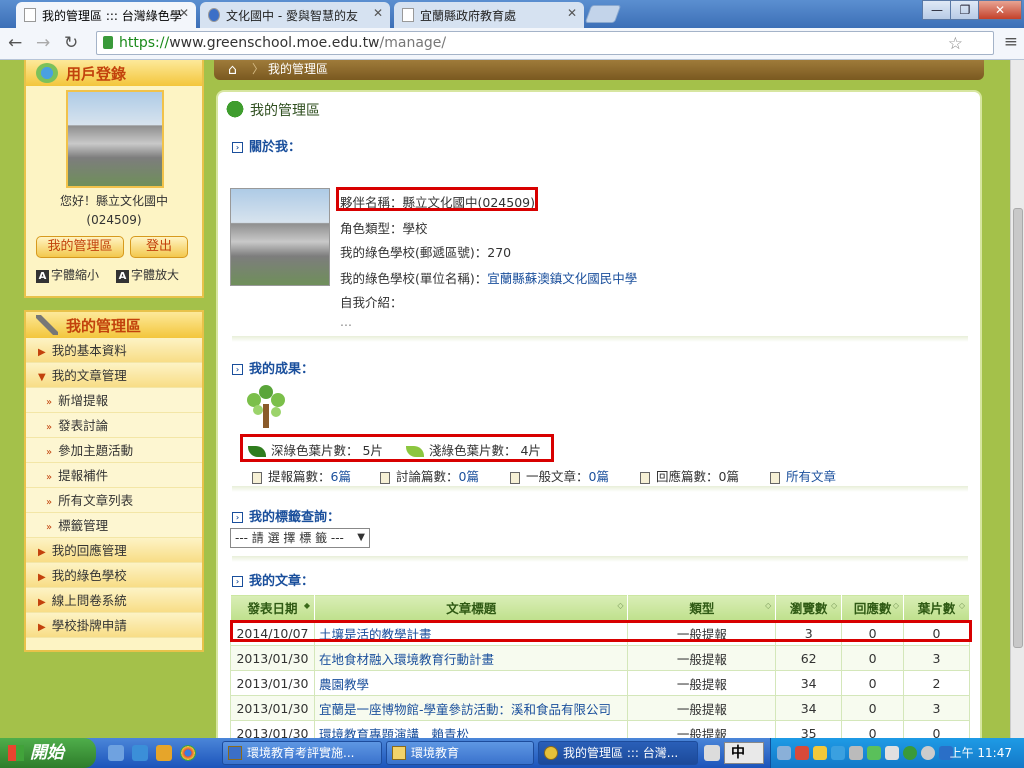 Image resolution: width=1024 pixels, height=768 pixels. I want to click on maximize-button: ❐, so click(965, 10).